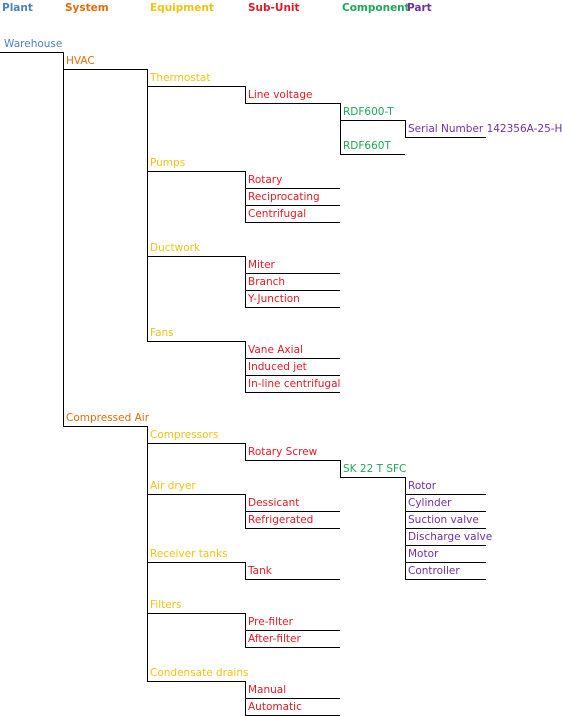  I want to click on node-pumps: Pumps, so click(168, 163).